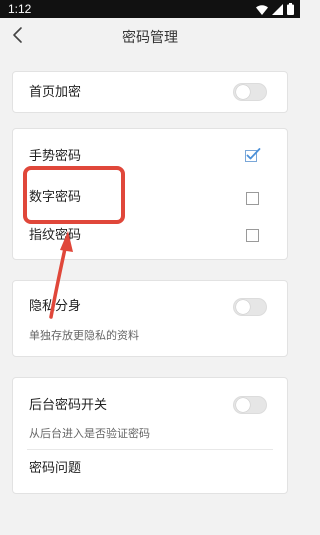  Describe the element at coordinates (252, 235) in the screenshot. I see `fingerprint-password-checkbox` at that location.